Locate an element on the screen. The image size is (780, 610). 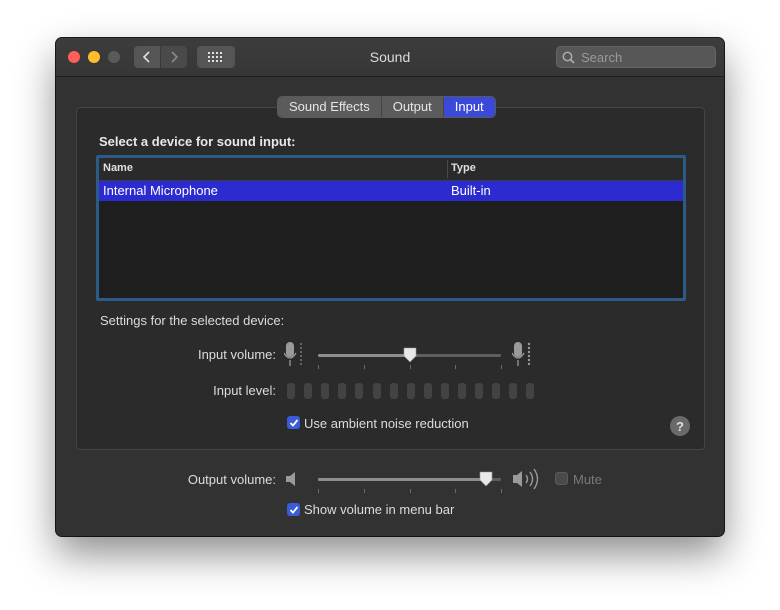
device-name: Internal Microphone is located at coordinates (160, 190).